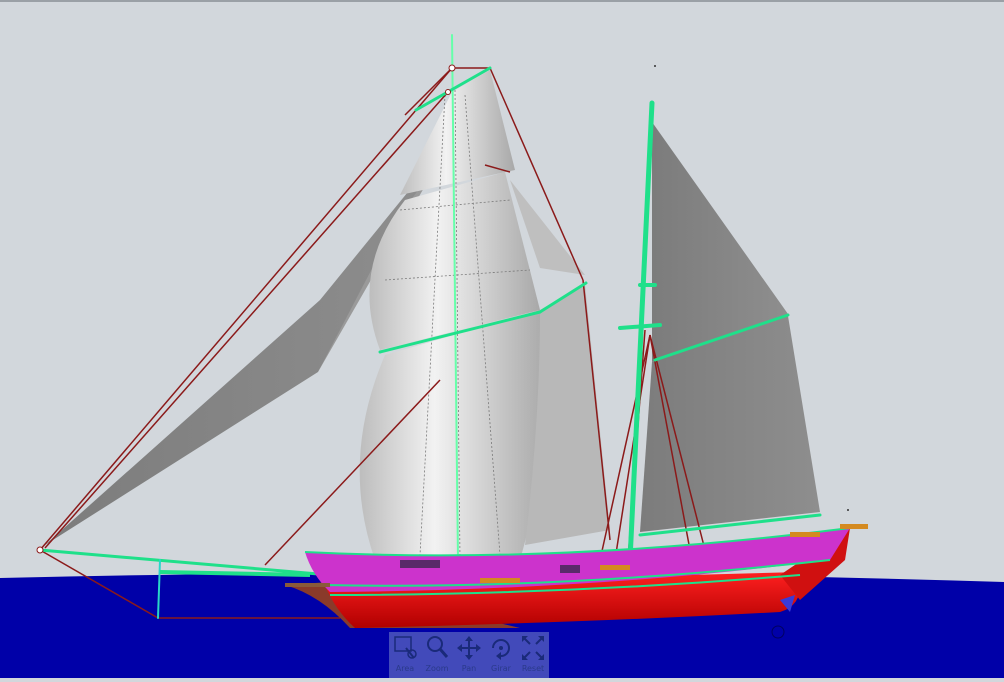  What do you see at coordinates (501, 649) in the screenshot?
I see `rotate-icon` at bounding box center [501, 649].